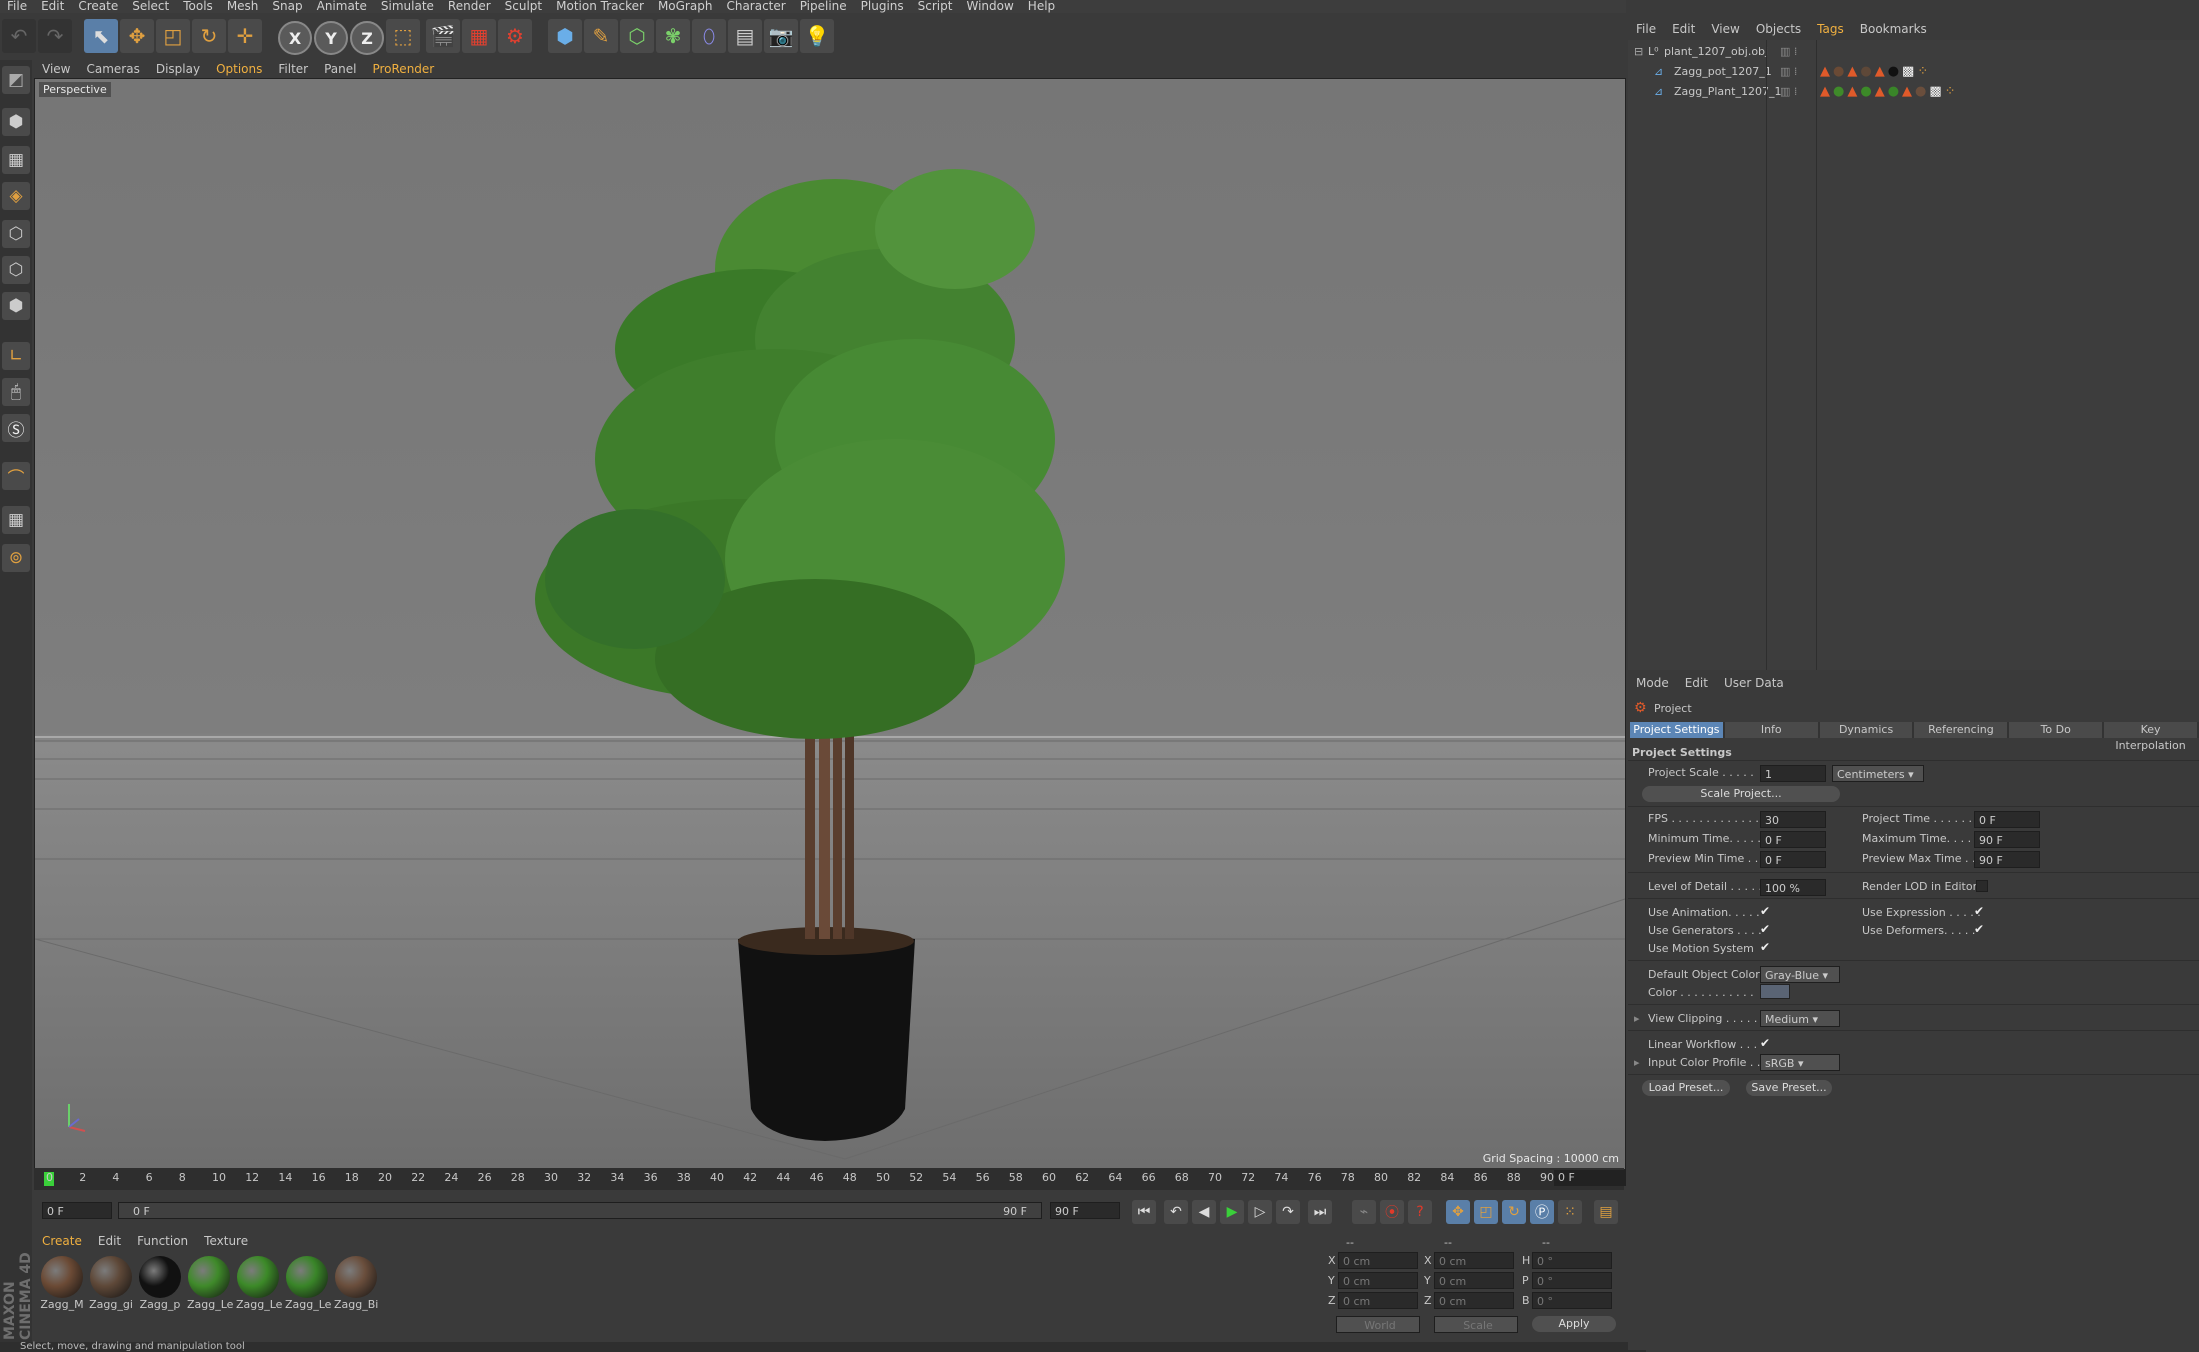 The height and width of the screenshot is (1352, 2199). I want to click on key-scale-icon: ◰, so click(1486, 1212).